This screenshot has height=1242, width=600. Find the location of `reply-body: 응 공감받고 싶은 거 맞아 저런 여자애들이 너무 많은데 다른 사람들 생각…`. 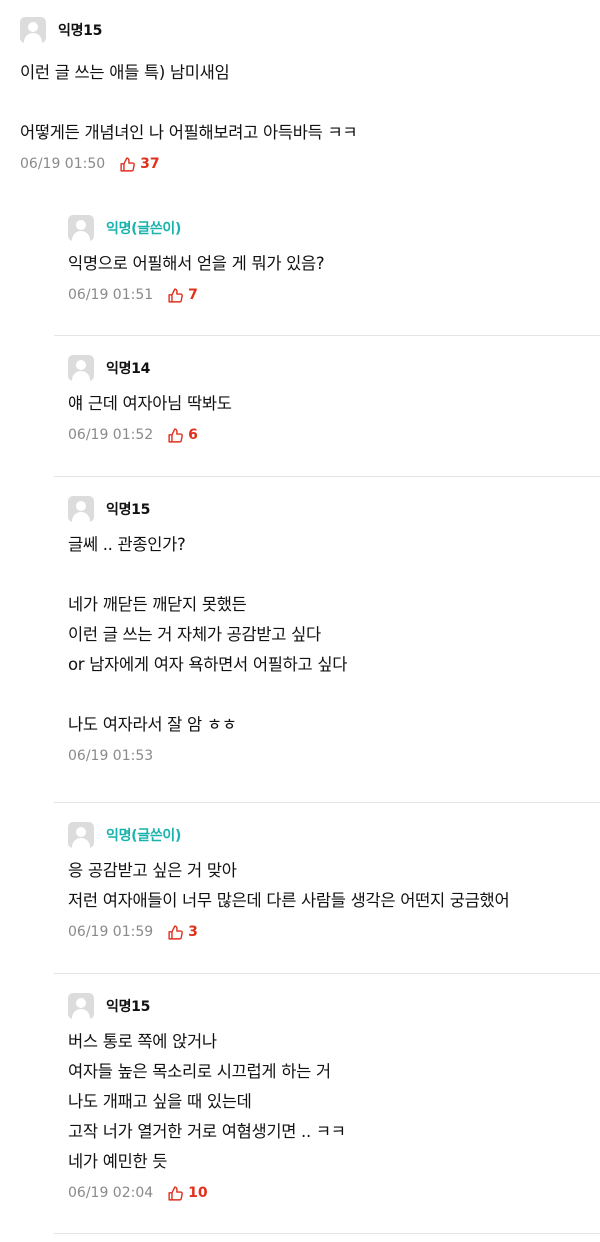

reply-body: 응 공감받고 싶은 거 맞아 저런 여자애들이 너무 많은데 다른 사람들 생각… is located at coordinates (334, 886).